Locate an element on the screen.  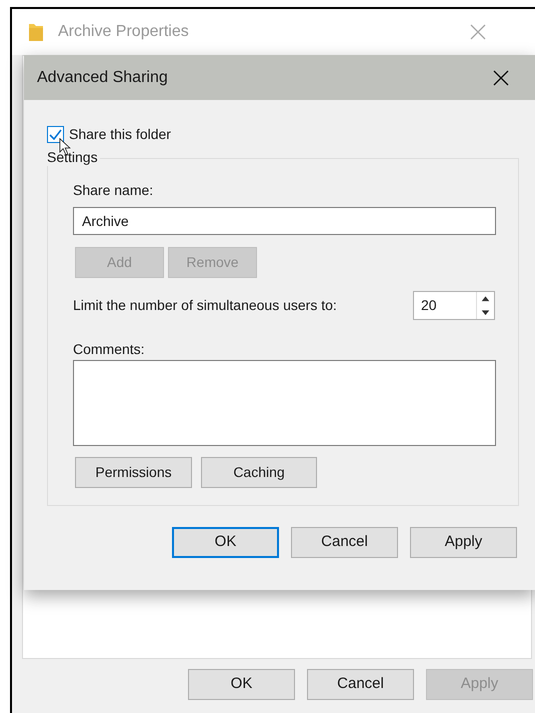
users-spinner: 20 is located at coordinates (454, 305).